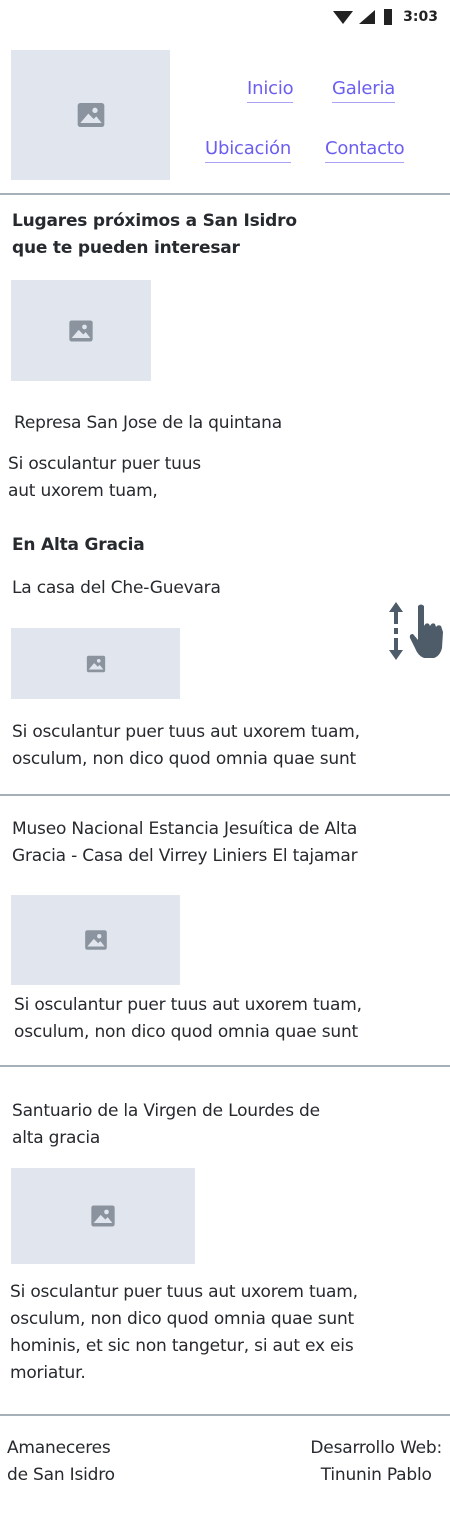  Describe the element at coordinates (420, 17) in the screenshot. I see `status-time: 3:03` at that location.